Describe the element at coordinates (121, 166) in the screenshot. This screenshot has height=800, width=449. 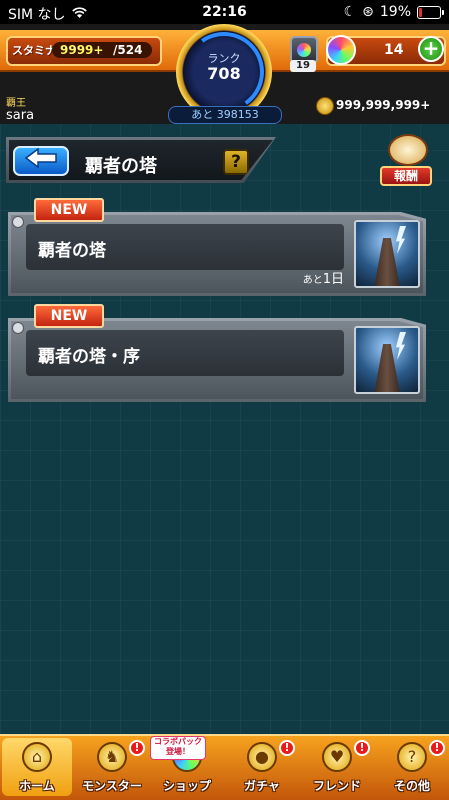
I see `page-title: 覇者の塔` at that location.